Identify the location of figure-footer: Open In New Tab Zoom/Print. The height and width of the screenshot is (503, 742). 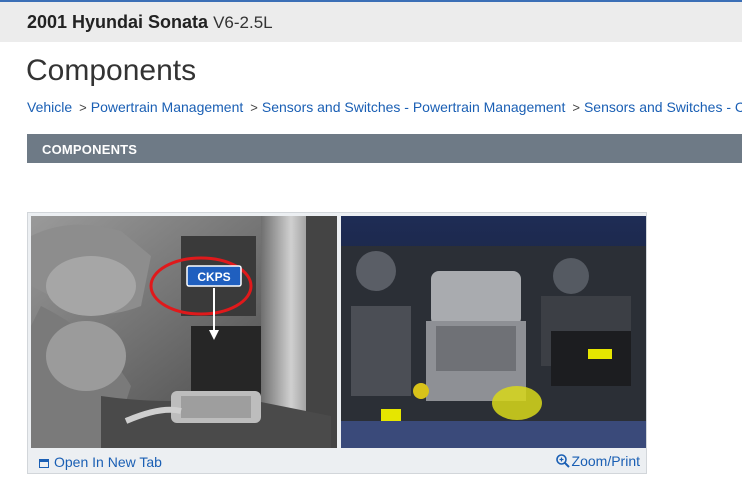
(337, 461).